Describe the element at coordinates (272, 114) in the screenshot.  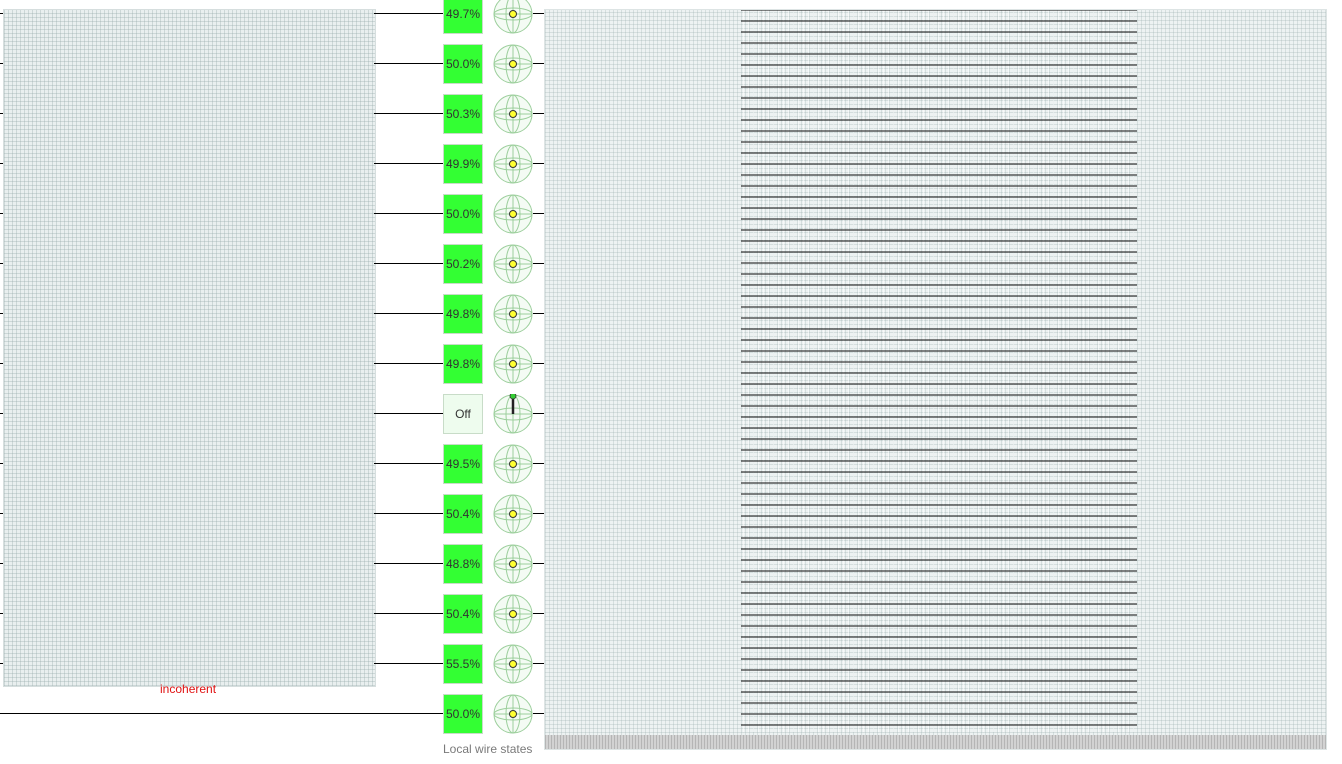
I see `wire-row: 50.3%` at that location.